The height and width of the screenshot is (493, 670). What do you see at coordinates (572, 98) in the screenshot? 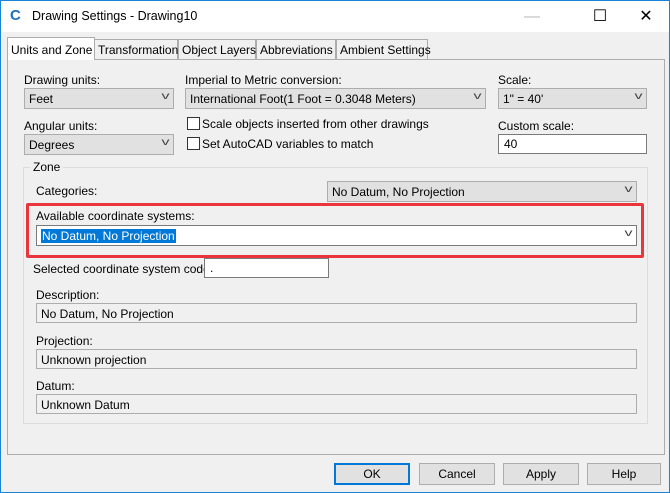
I see `scale-select: 1" = 40' v` at bounding box center [572, 98].